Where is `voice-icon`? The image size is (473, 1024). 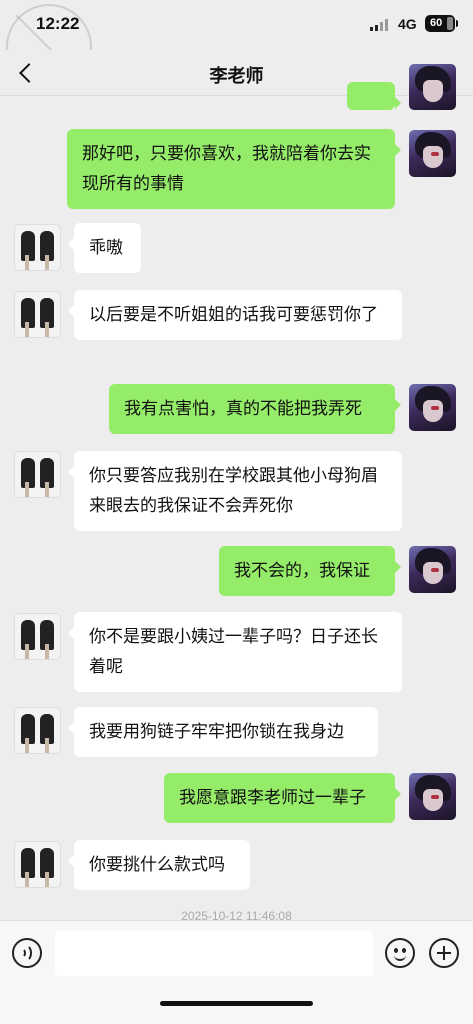 voice-icon is located at coordinates (27, 953).